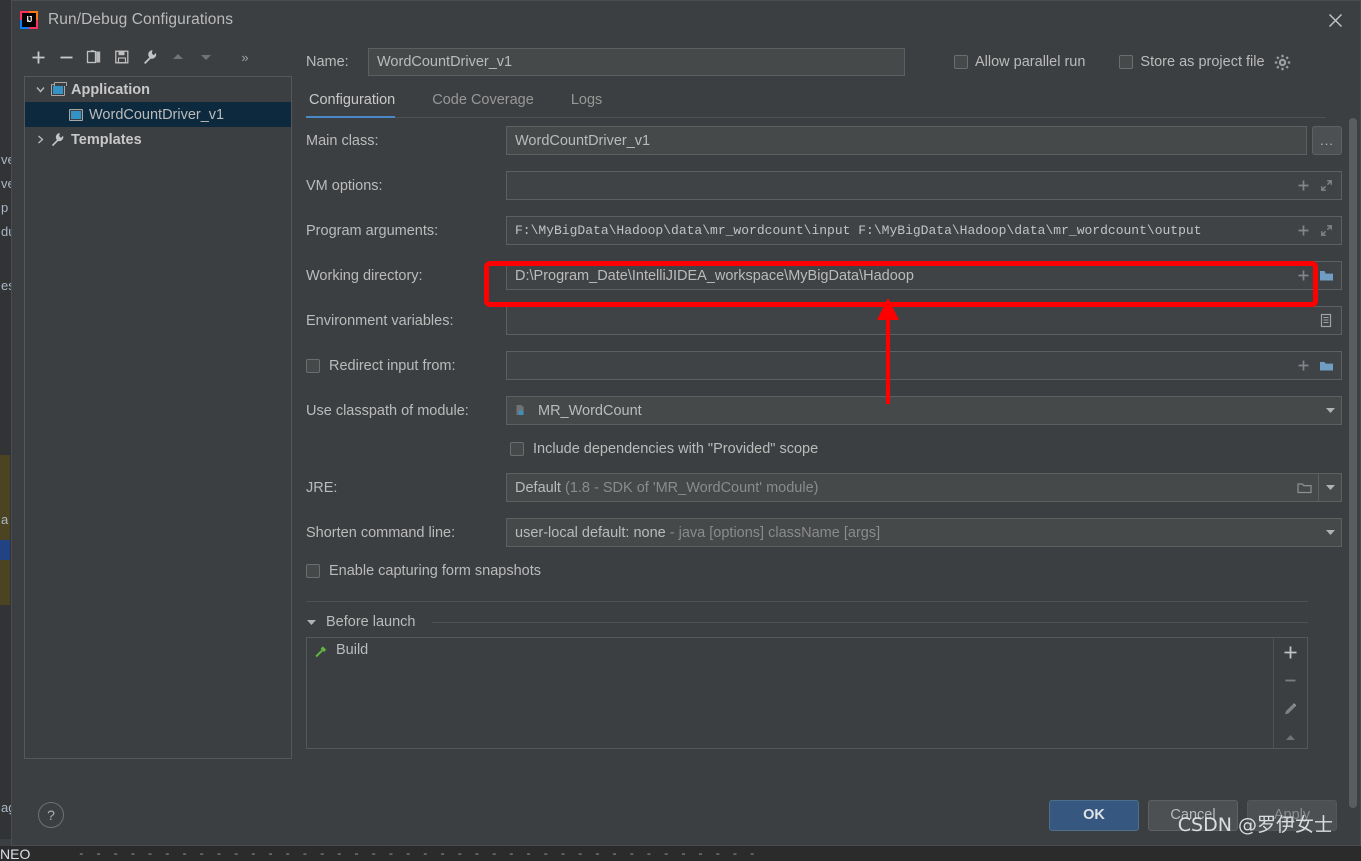 This screenshot has height=861, width=1361. Describe the element at coordinates (322, 487) in the screenshot. I see `jre-label: JRE:` at that location.